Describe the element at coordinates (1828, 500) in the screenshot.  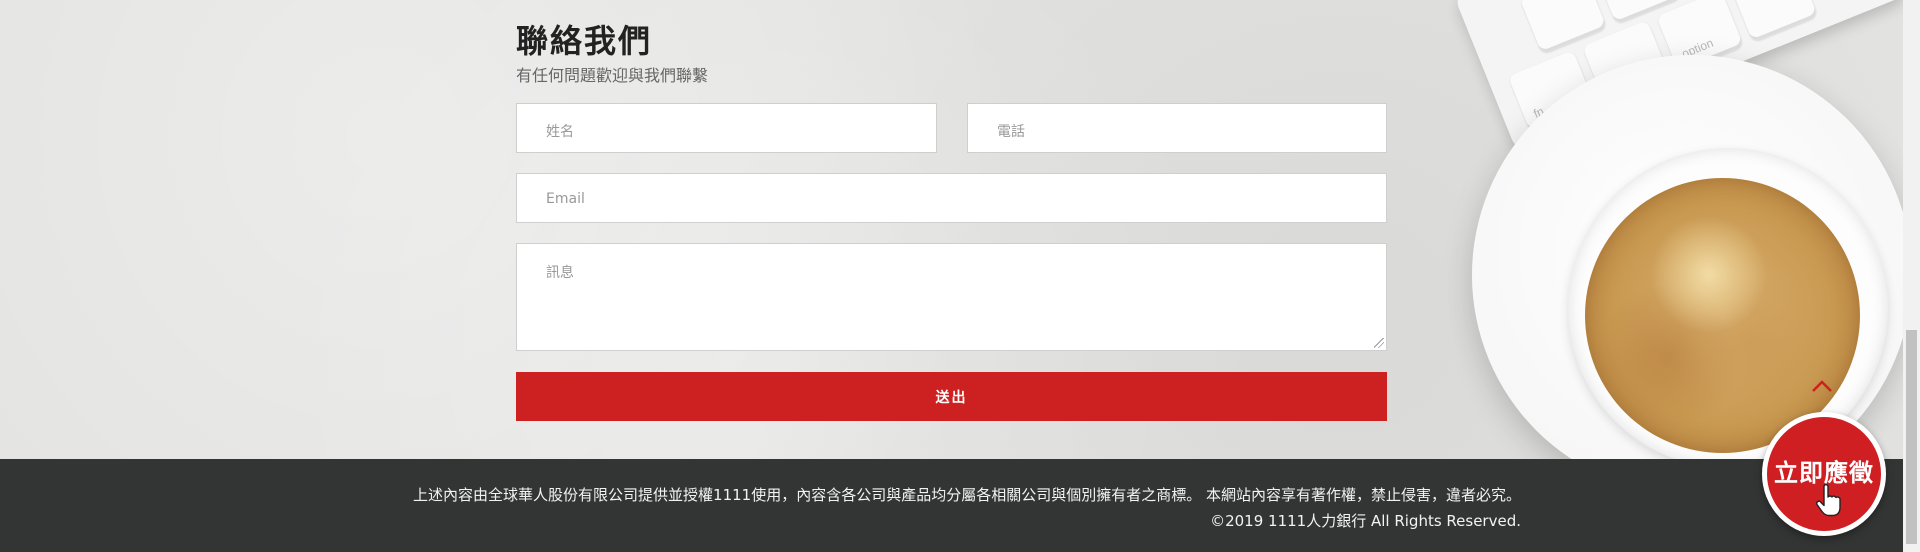
I see `hand-pointer-icon` at that location.